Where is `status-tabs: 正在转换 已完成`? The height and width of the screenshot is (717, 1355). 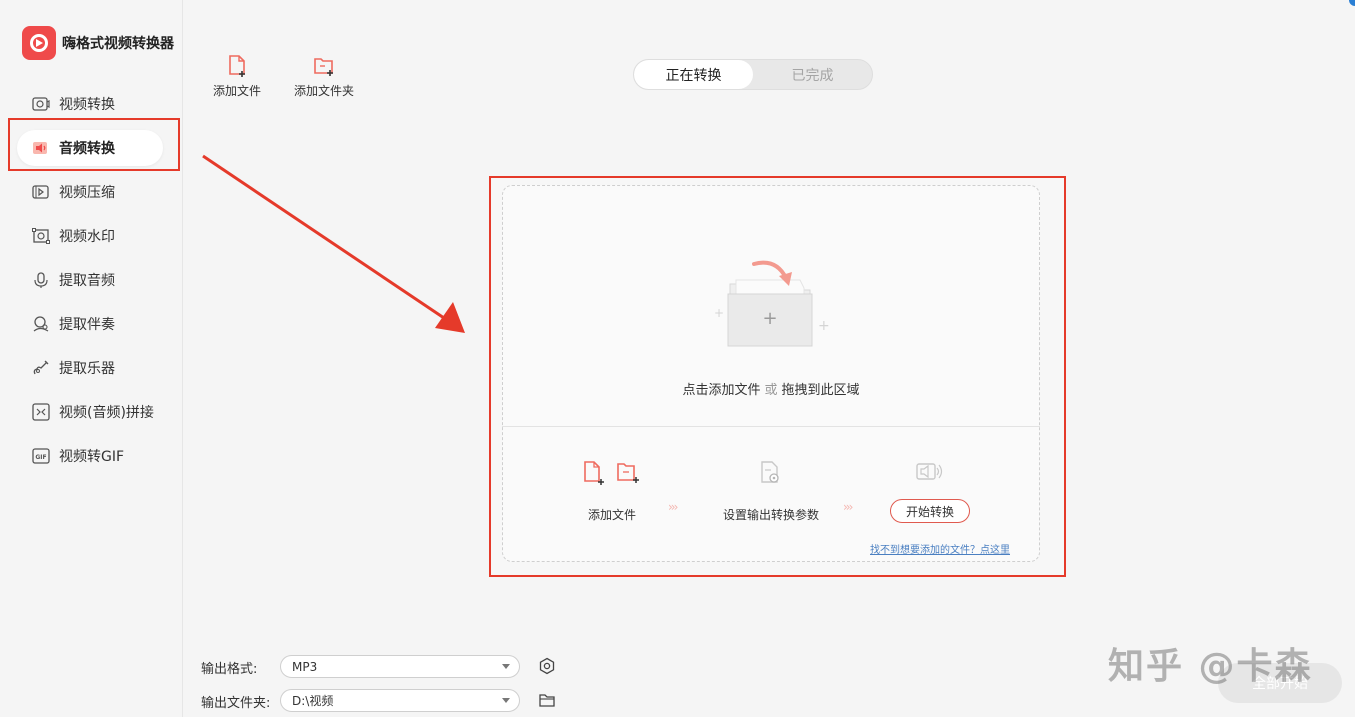
status-tabs: 正在转换 已完成 is located at coordinates (753, 74).